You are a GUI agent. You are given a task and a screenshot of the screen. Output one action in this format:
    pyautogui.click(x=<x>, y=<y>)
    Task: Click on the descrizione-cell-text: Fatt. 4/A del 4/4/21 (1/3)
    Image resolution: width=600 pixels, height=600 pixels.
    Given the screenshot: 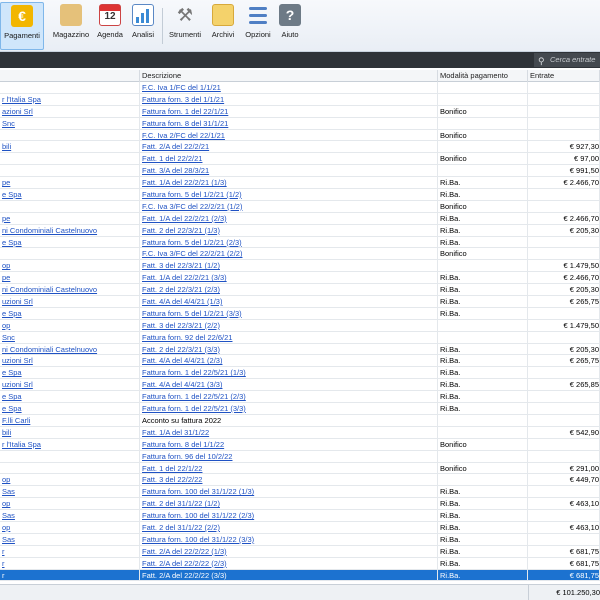 What is the action you would take?
    pyautogui.click(x=182, y=301)
    